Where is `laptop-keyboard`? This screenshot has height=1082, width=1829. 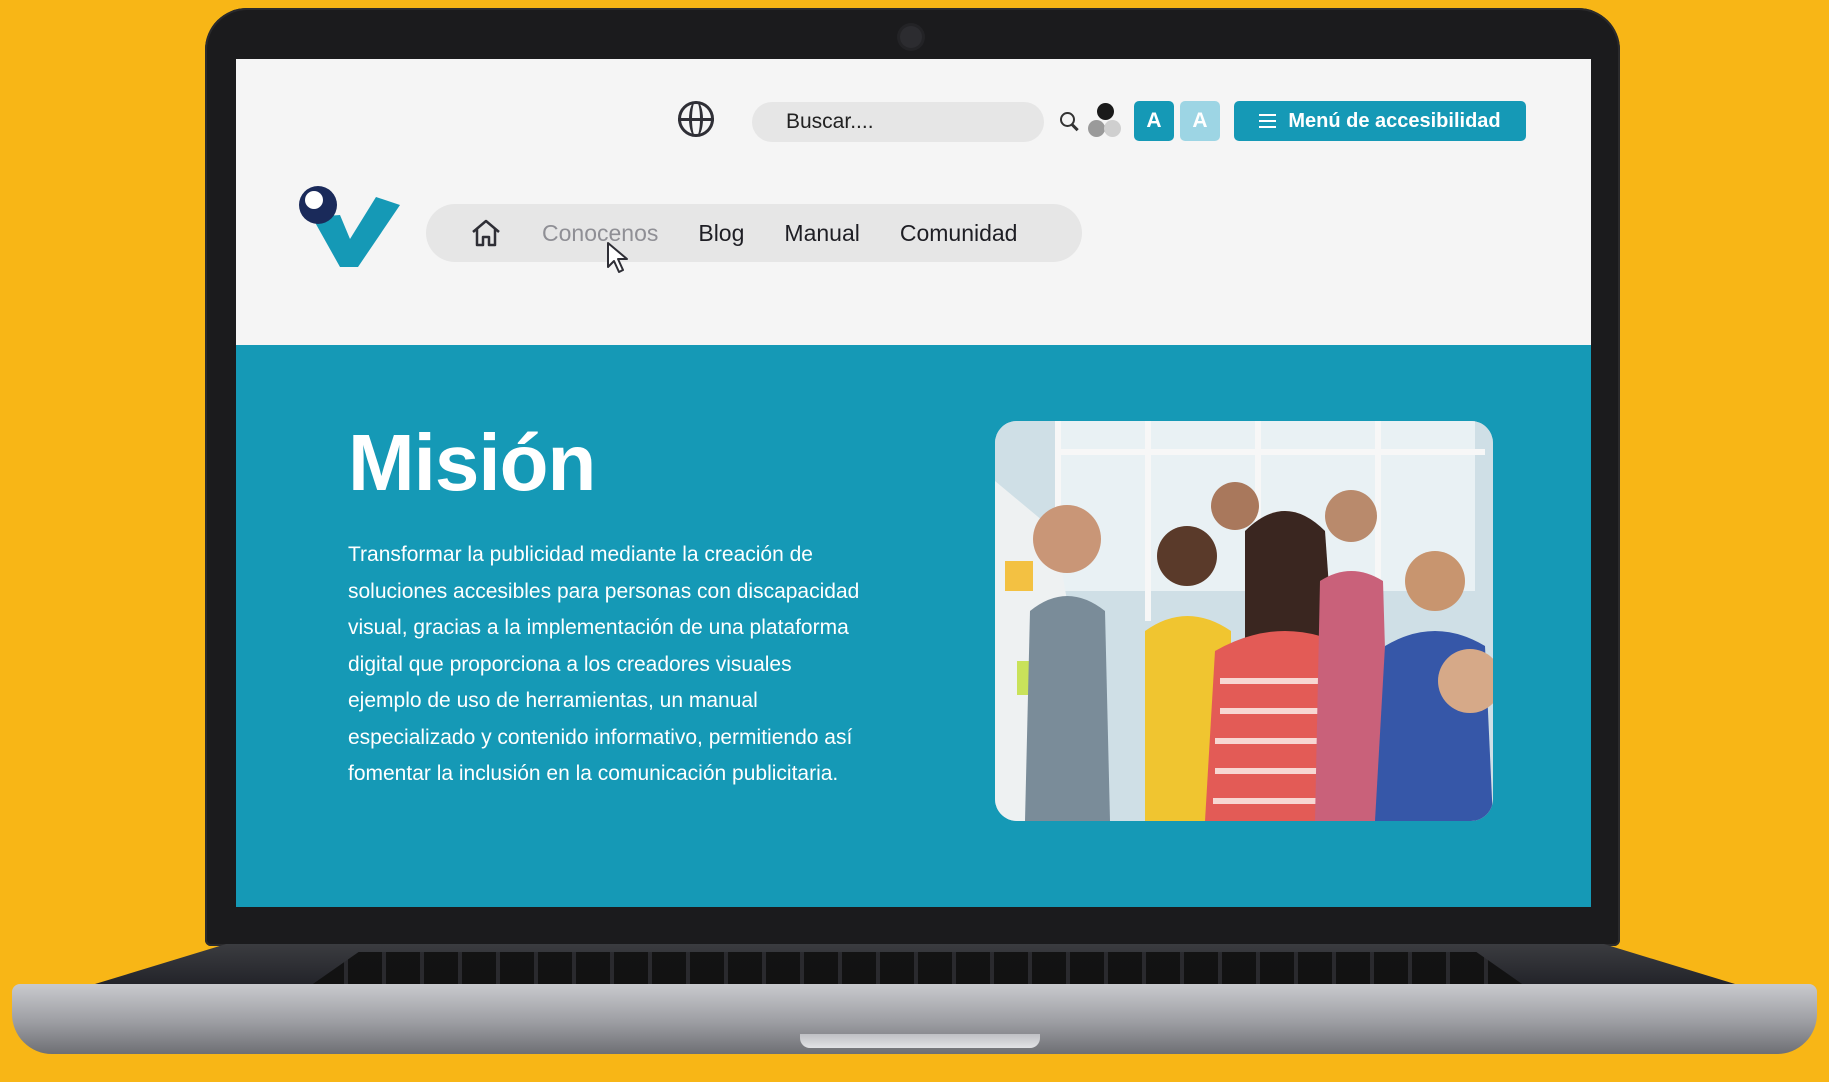 laptop-keyboard is located at coordinates (917, 969).